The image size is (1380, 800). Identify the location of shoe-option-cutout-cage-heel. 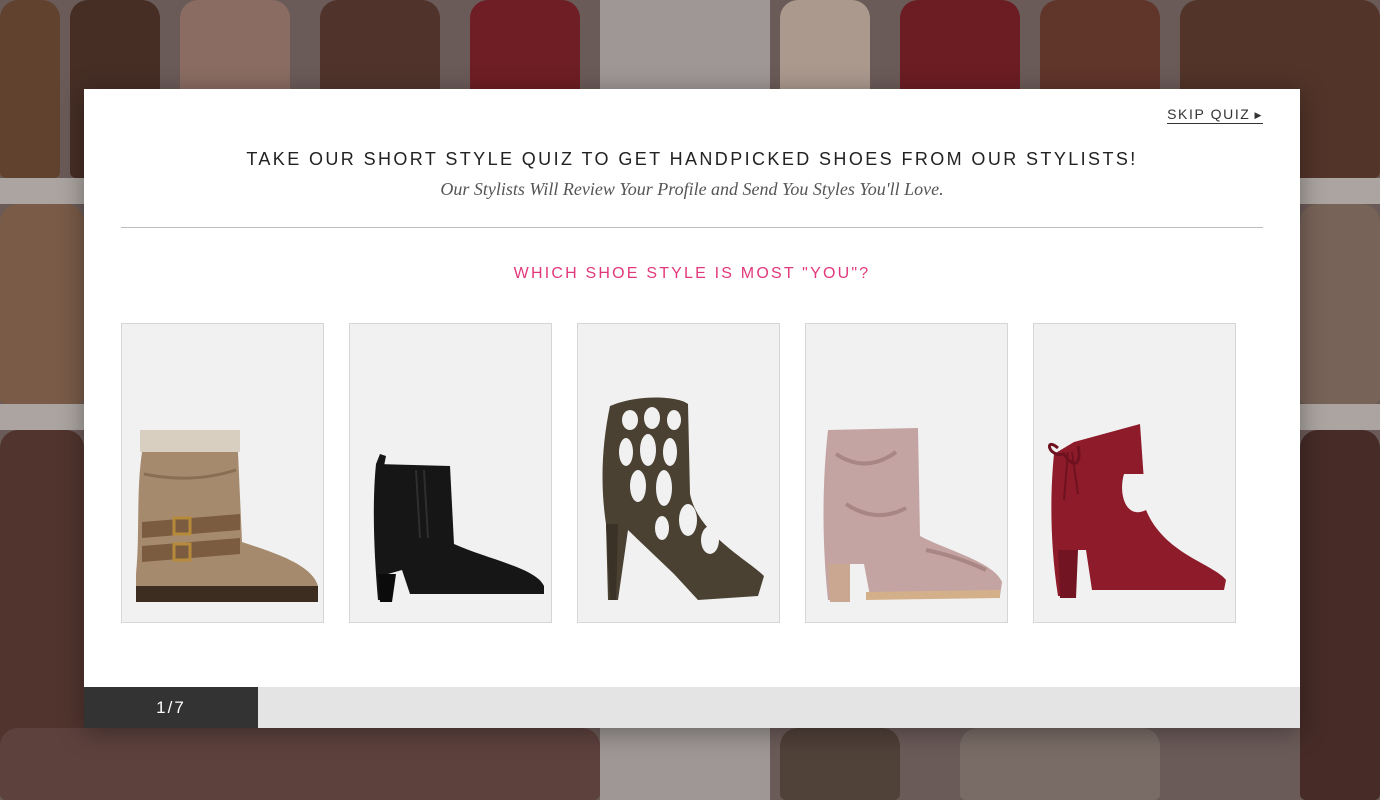
(678, 473).